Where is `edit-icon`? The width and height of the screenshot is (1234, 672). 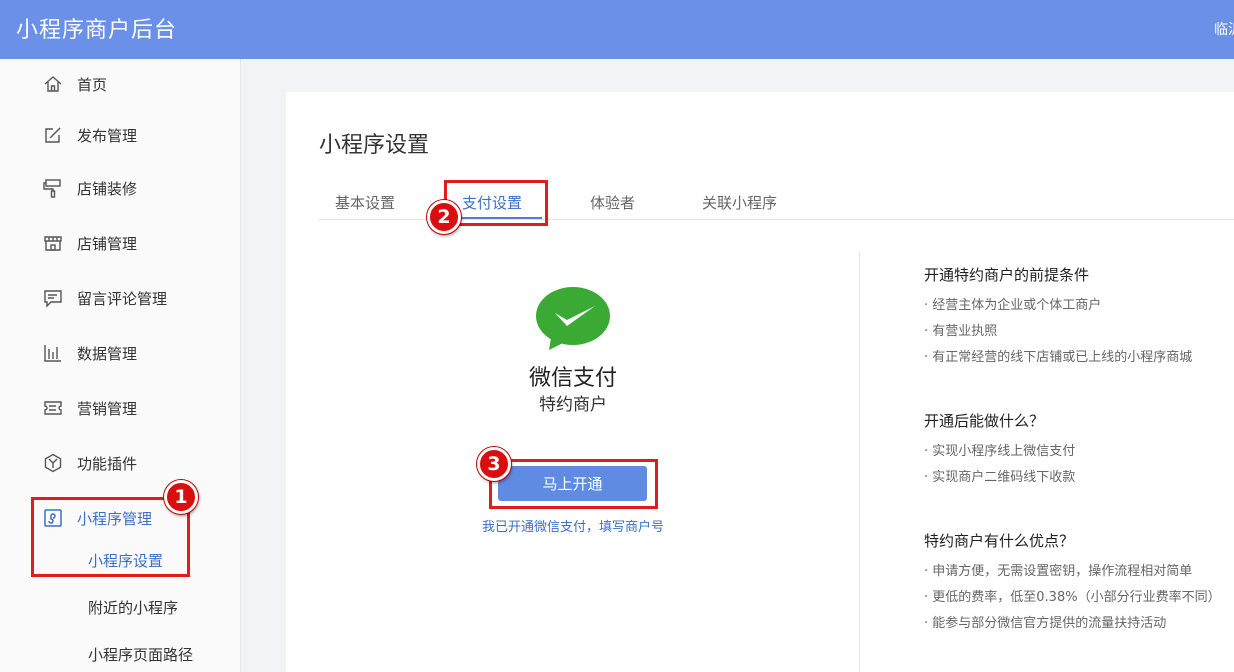 edit-icon is located at coordinates (53, 135).